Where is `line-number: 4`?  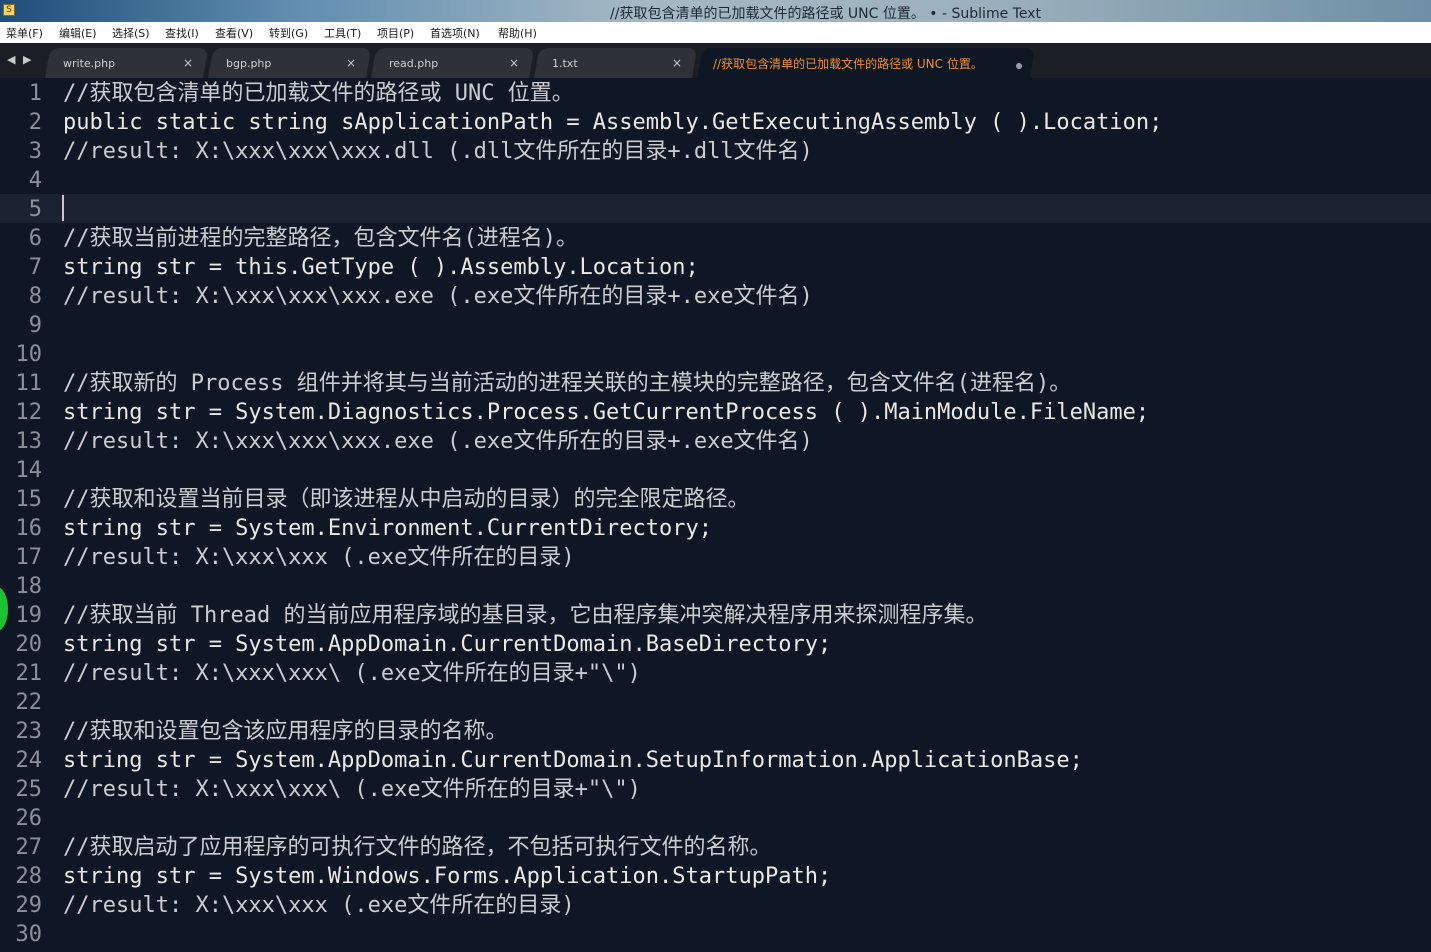
line-number: 4 is located at coordinates (35, 180).